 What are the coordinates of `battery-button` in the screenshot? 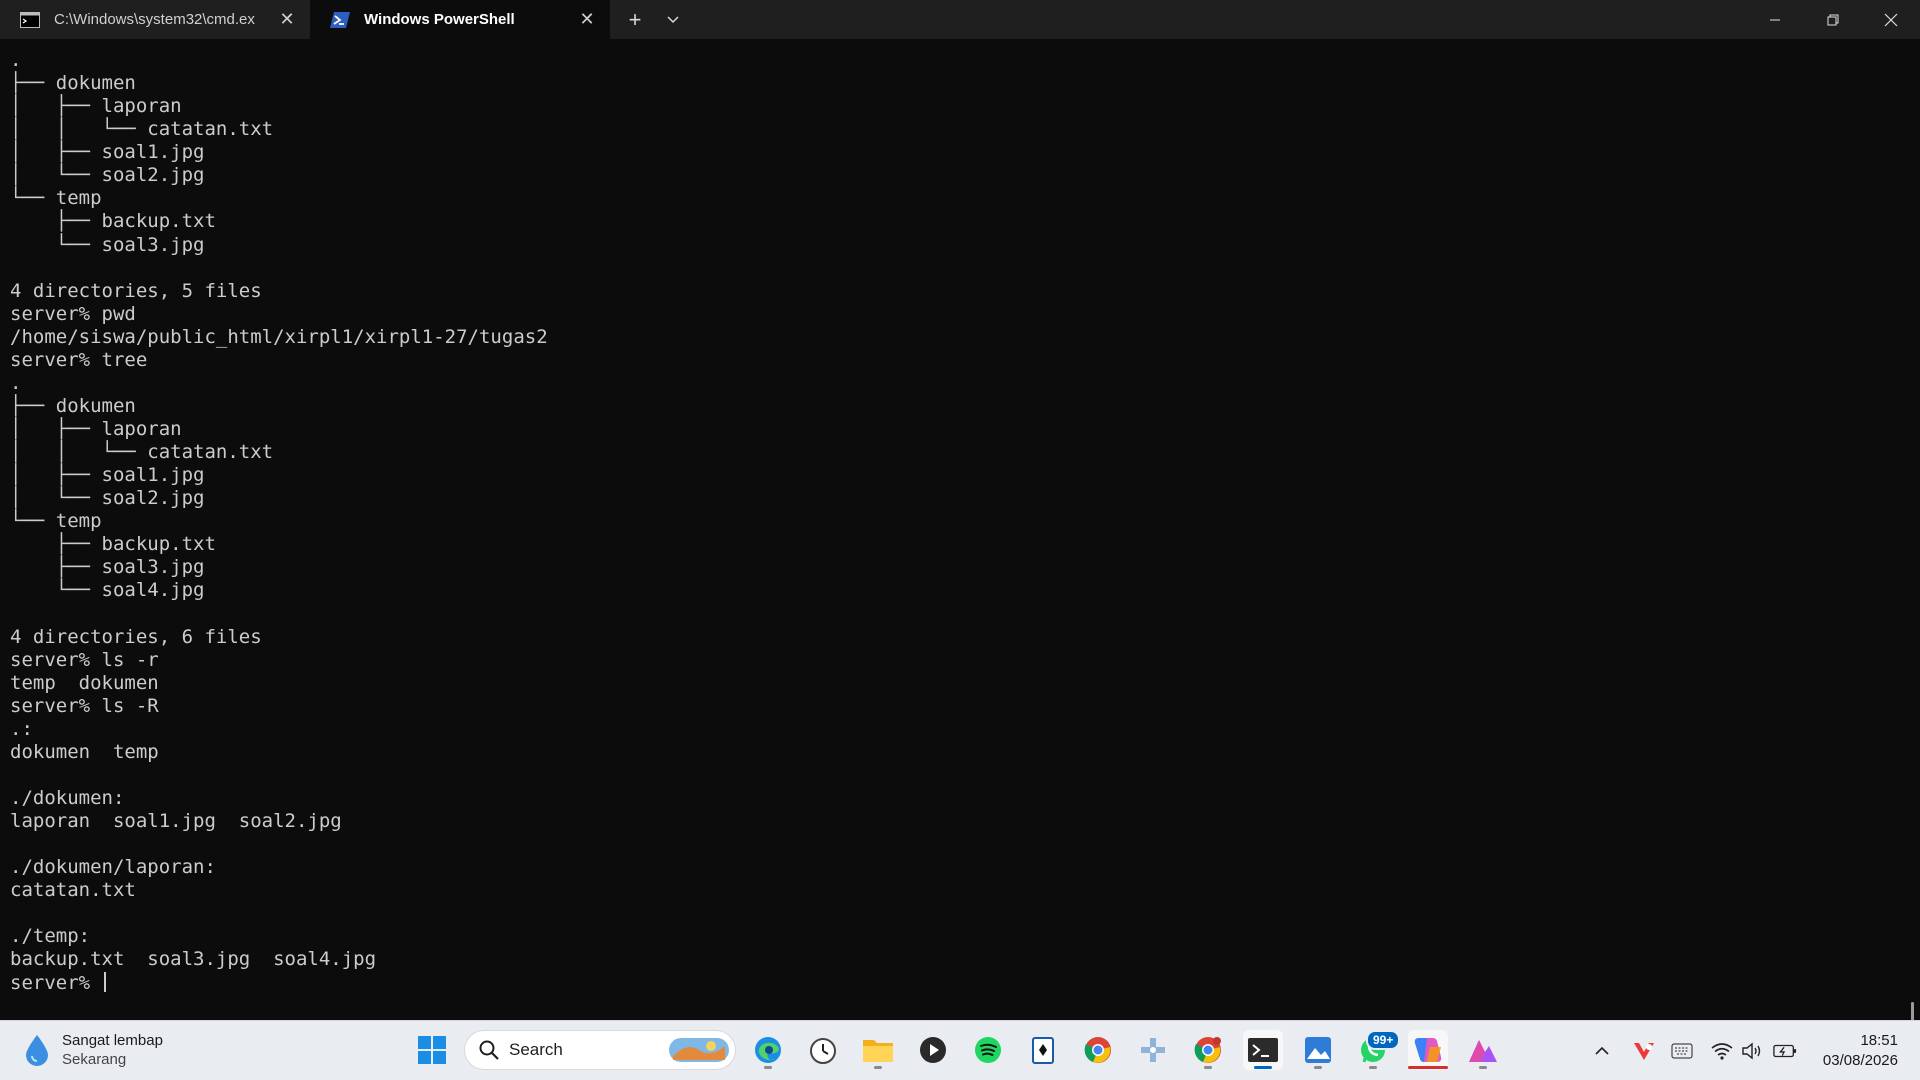 It's located at (1785, 1051).